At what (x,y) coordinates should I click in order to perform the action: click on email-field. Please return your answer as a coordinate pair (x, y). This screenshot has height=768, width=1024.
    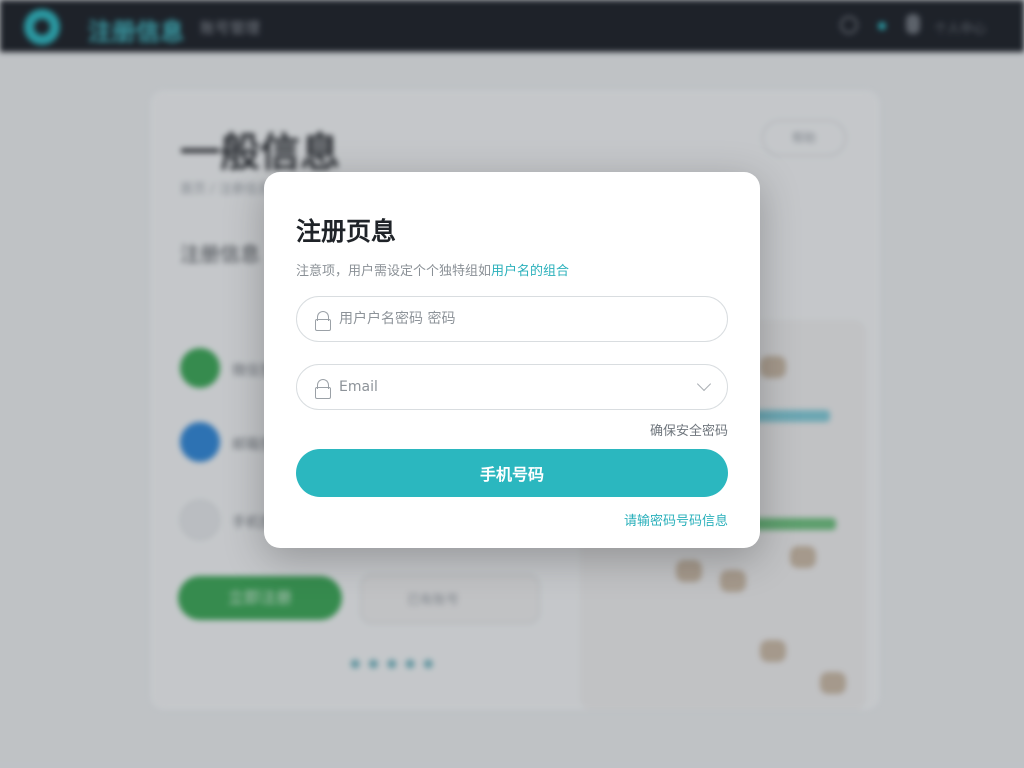
    Looking at the image, I should click on (512, 387).